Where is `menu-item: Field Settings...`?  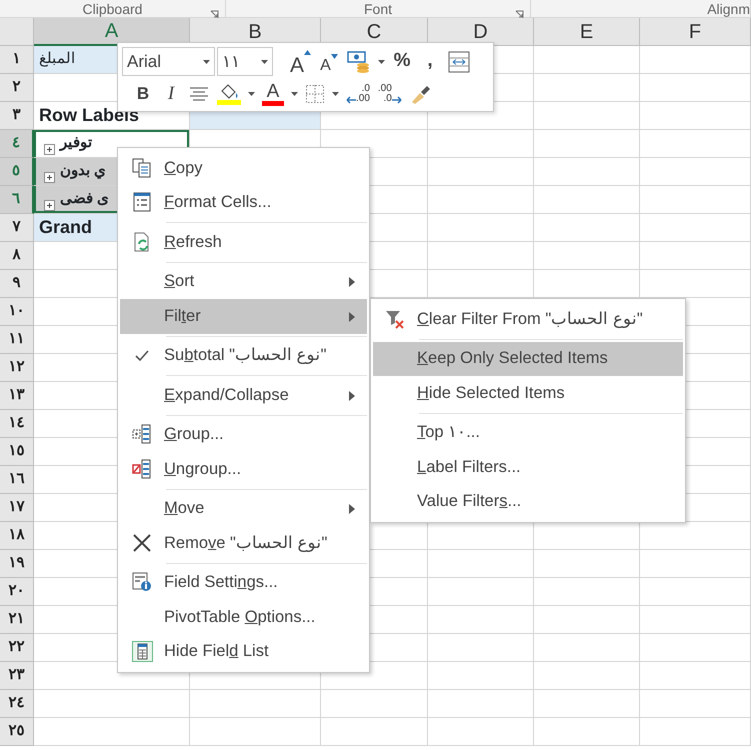
menu-item: Field Settings... is located at coordinates (243, 583).